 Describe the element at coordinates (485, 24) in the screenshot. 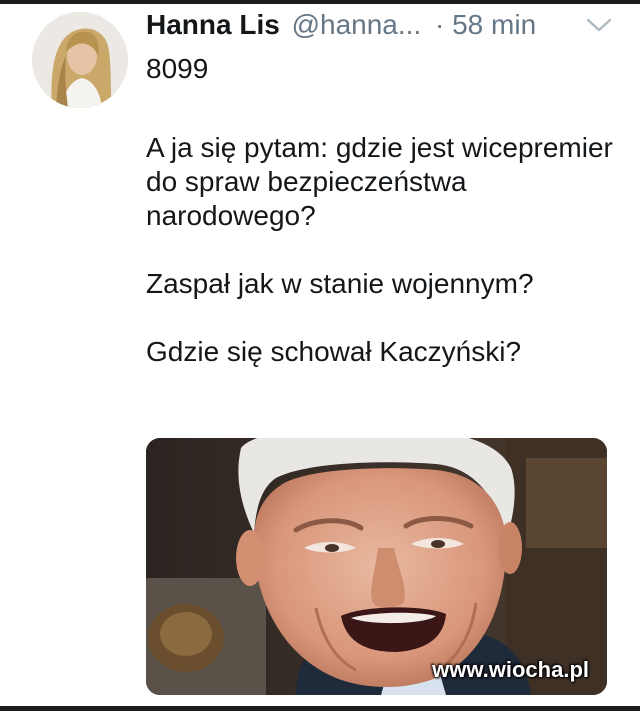

I see `tweet-timestamp: · 58 min` at that location.